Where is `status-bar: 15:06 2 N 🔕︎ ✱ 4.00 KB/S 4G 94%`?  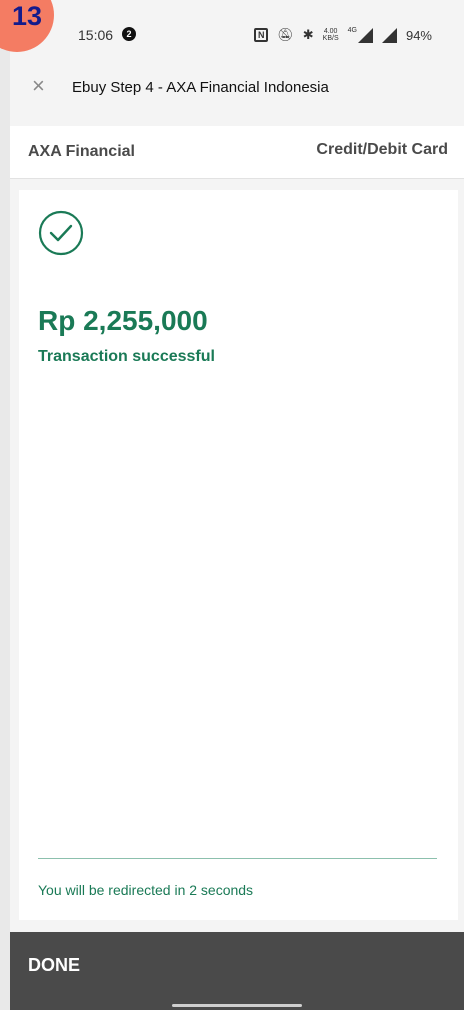 status-bar: 15:06 2 N 🔕︎ ✱ 4.00 KB/S 4G 94% is located at coordinates (232, 35).